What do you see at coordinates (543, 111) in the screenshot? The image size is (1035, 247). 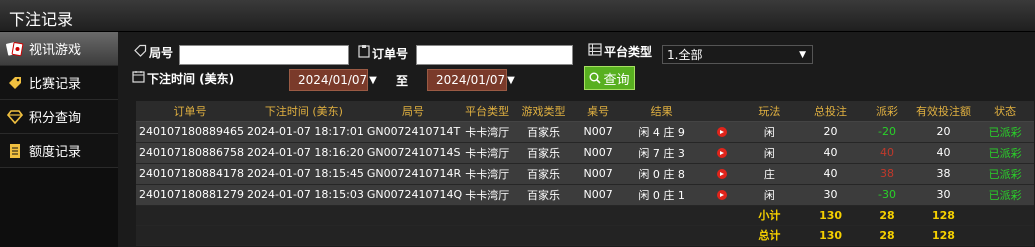 I see `header-game: 游戏类型` at bounding box center [543, 111].